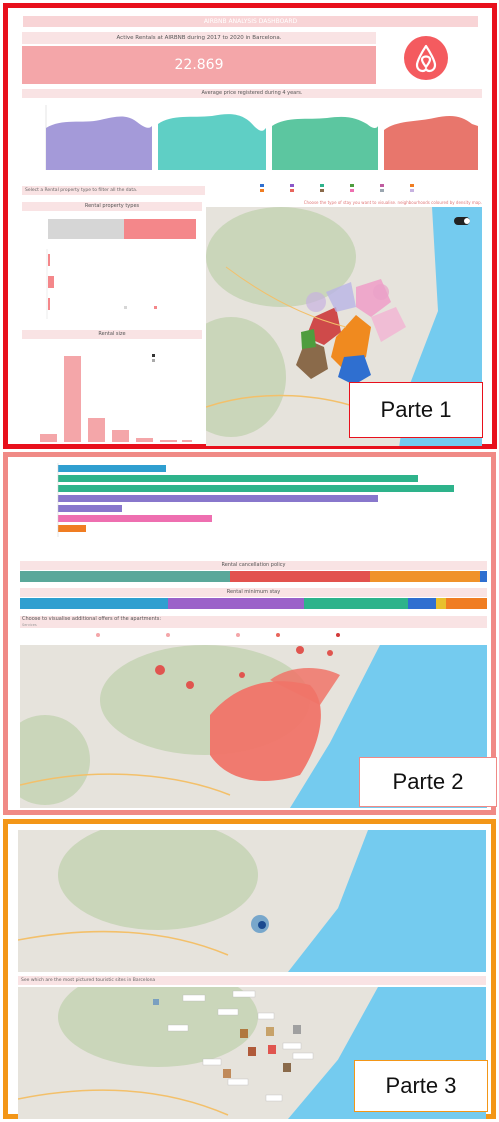  What do you see at coordinates (421, 1086) in the screenshot?
I see `part-3-label: Parte 3` at bounding box center [421, 1086].